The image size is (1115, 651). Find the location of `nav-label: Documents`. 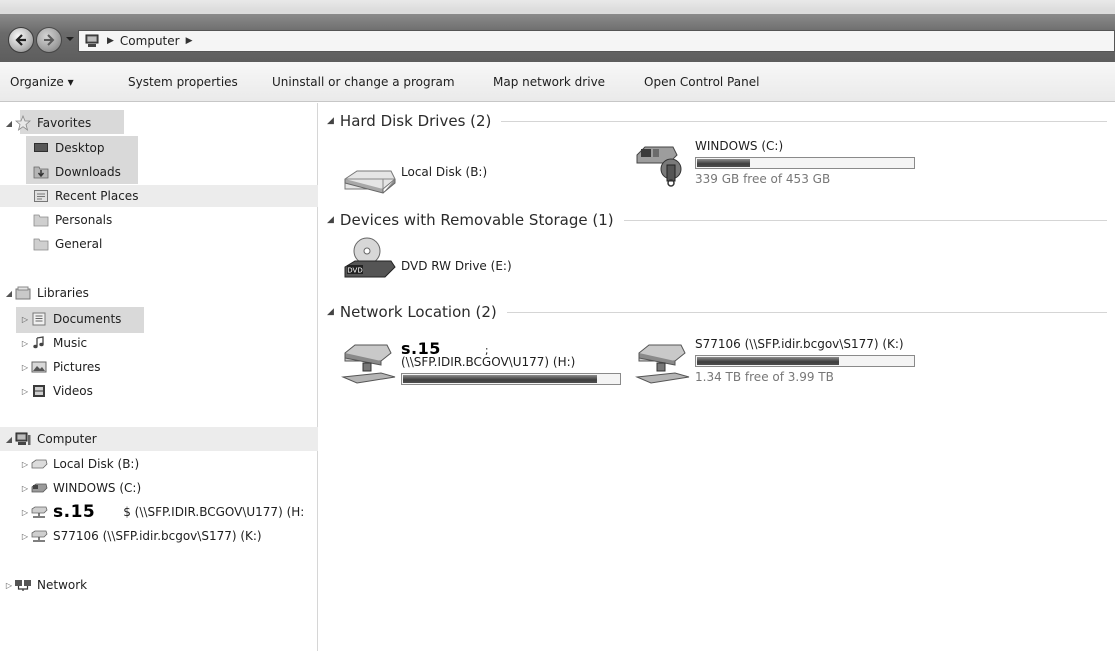

nav-label: Documents is located at coordinates (87, 319).